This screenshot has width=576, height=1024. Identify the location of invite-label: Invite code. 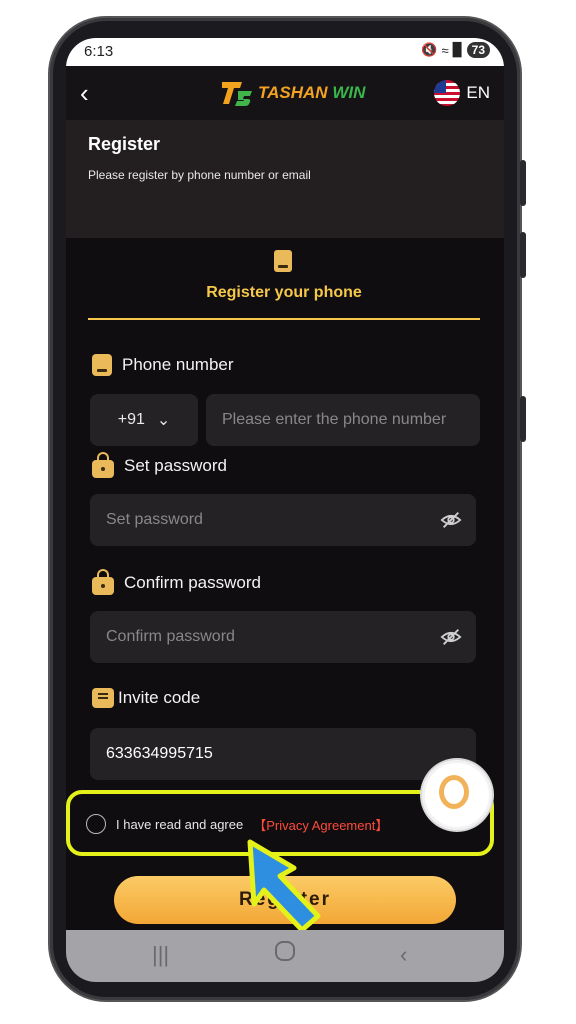
(146, 698).